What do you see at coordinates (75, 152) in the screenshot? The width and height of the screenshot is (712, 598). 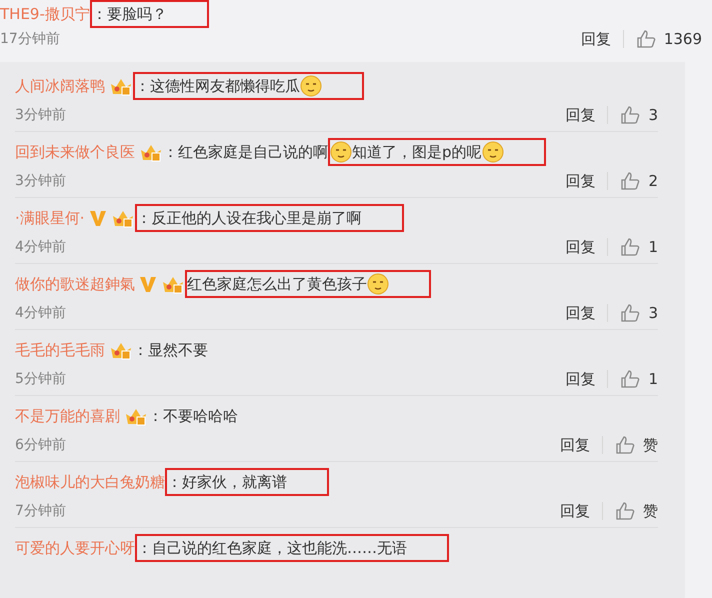 I see `user-name: 回到未来做个良医` at bounding box center [75, 152].